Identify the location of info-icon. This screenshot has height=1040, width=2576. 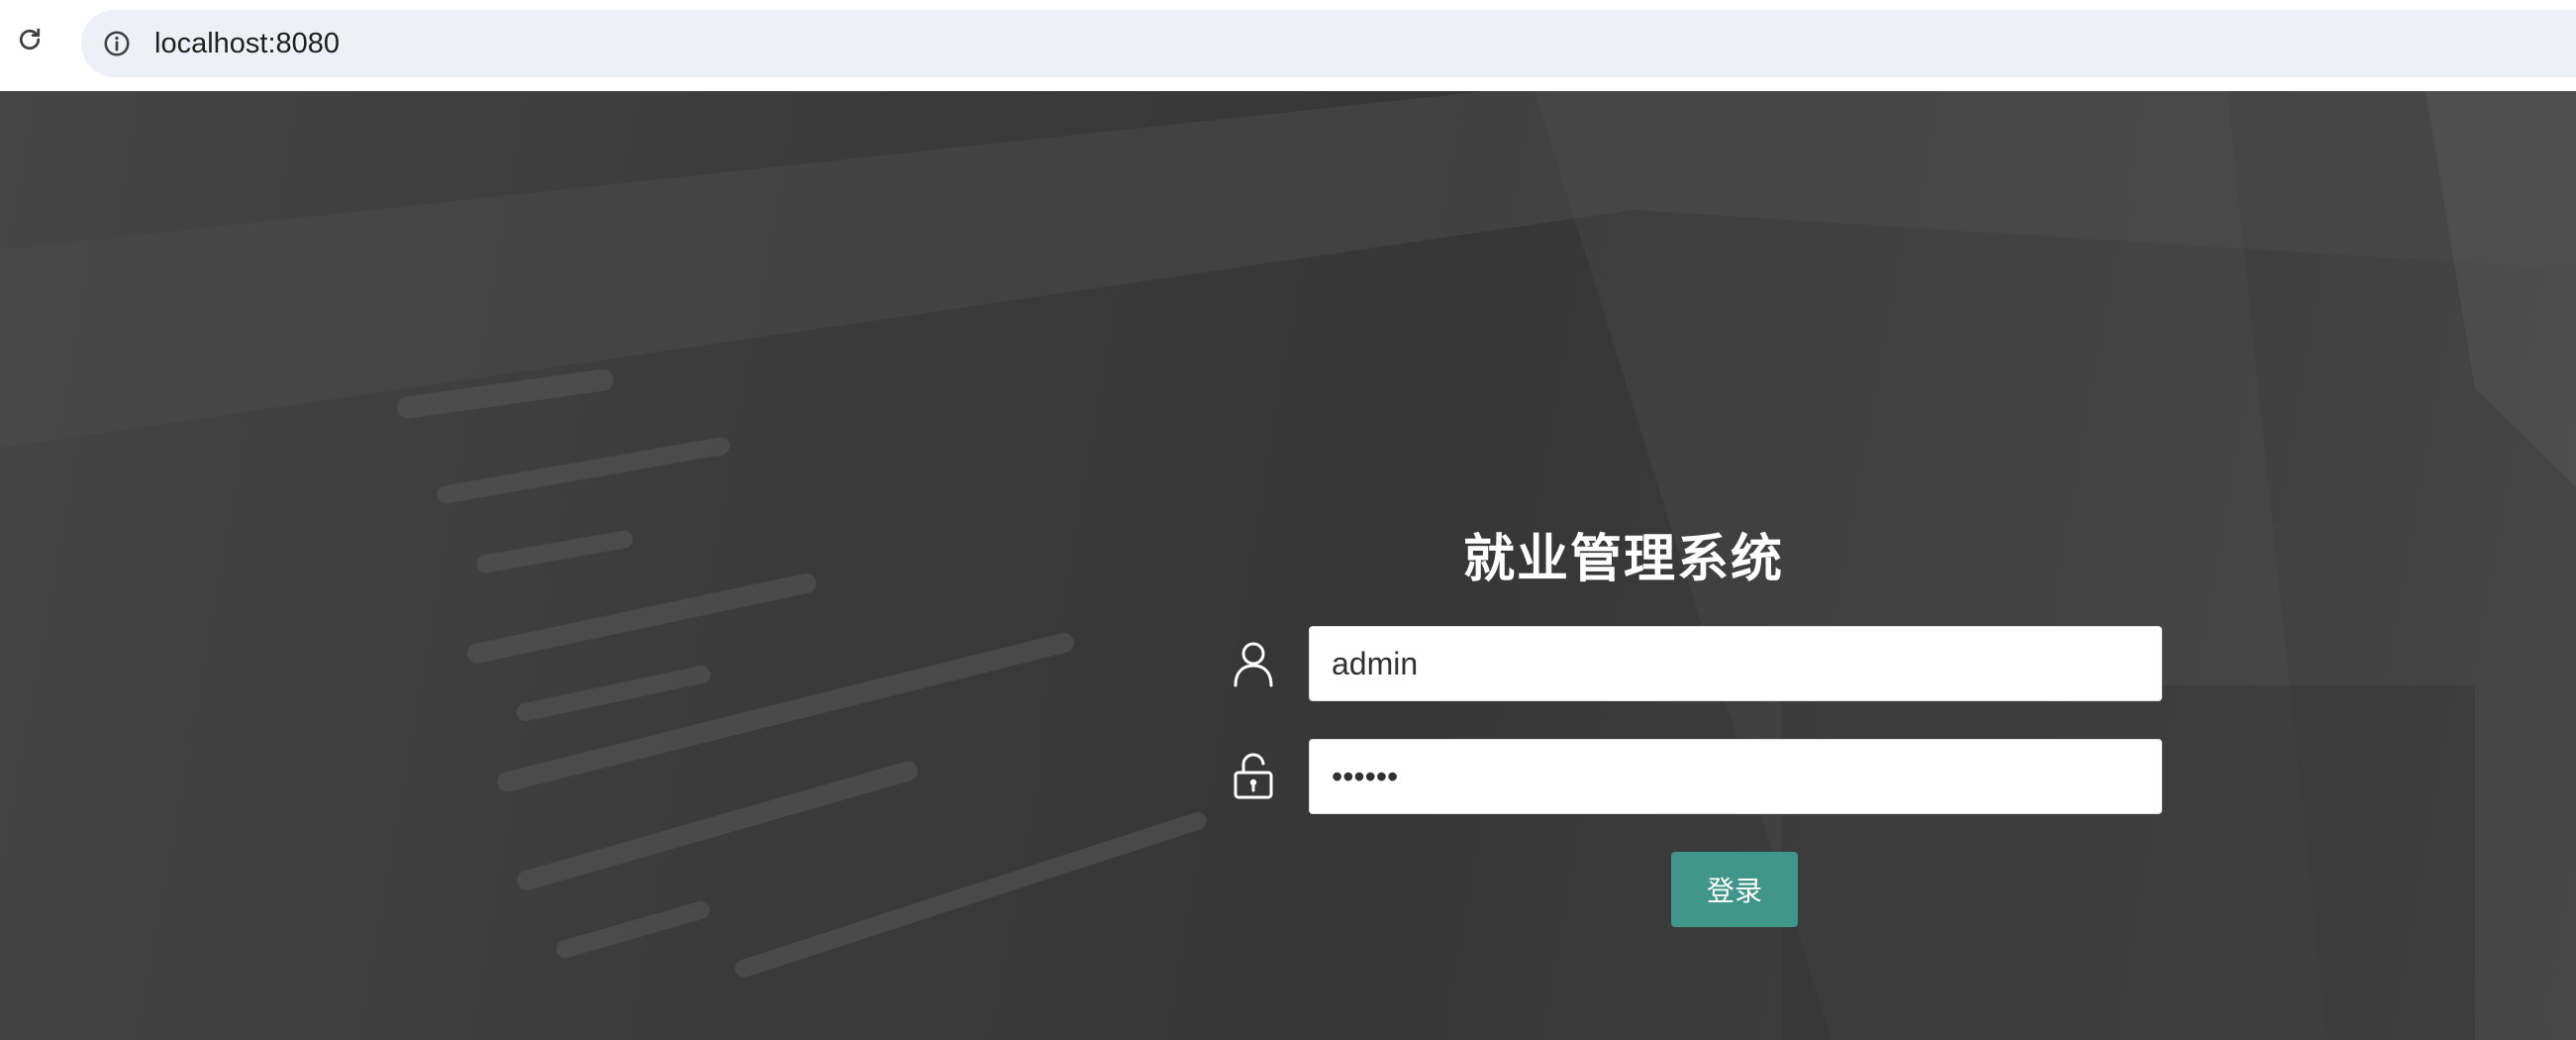
(117, 43).